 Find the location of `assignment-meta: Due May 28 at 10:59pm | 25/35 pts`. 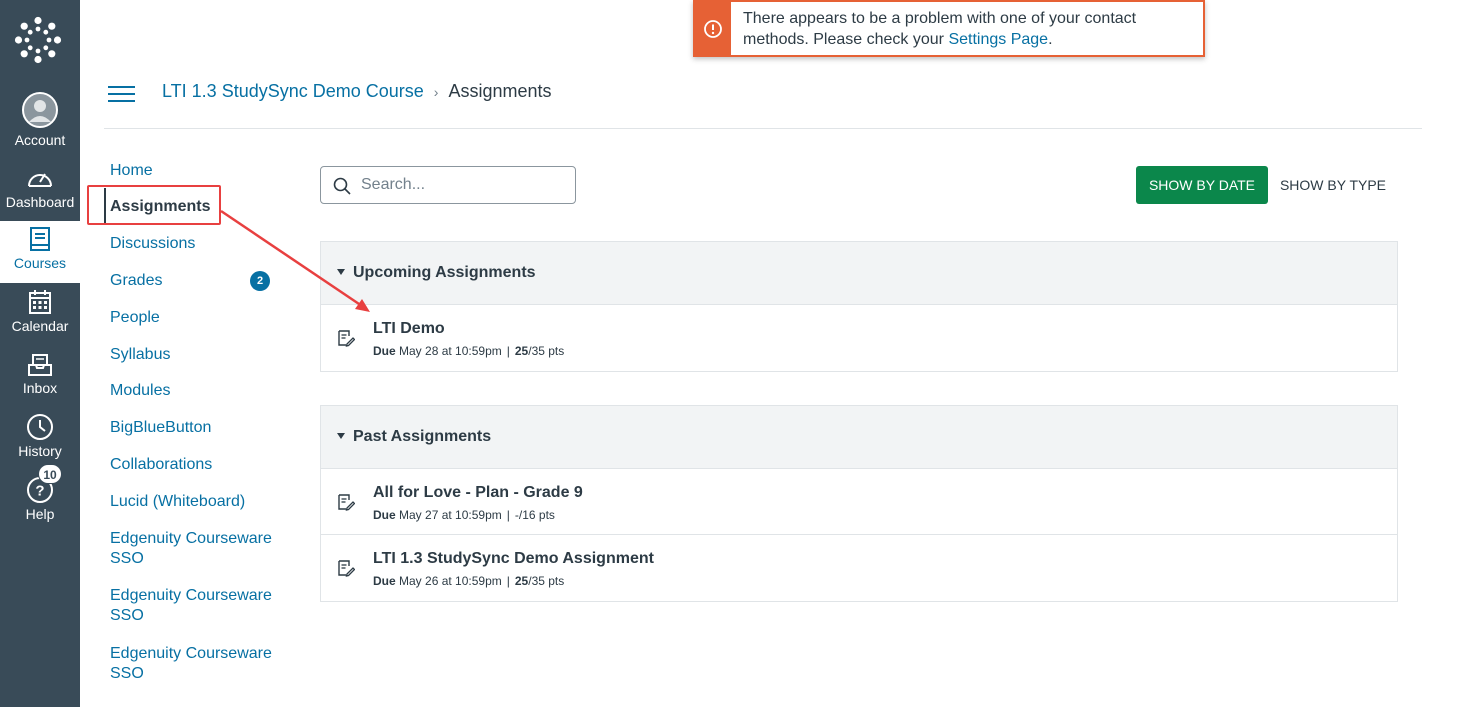

assignment-meta: Due May 28 at 10:59pm | 25/35 pts is located at coordinates (469, 351).